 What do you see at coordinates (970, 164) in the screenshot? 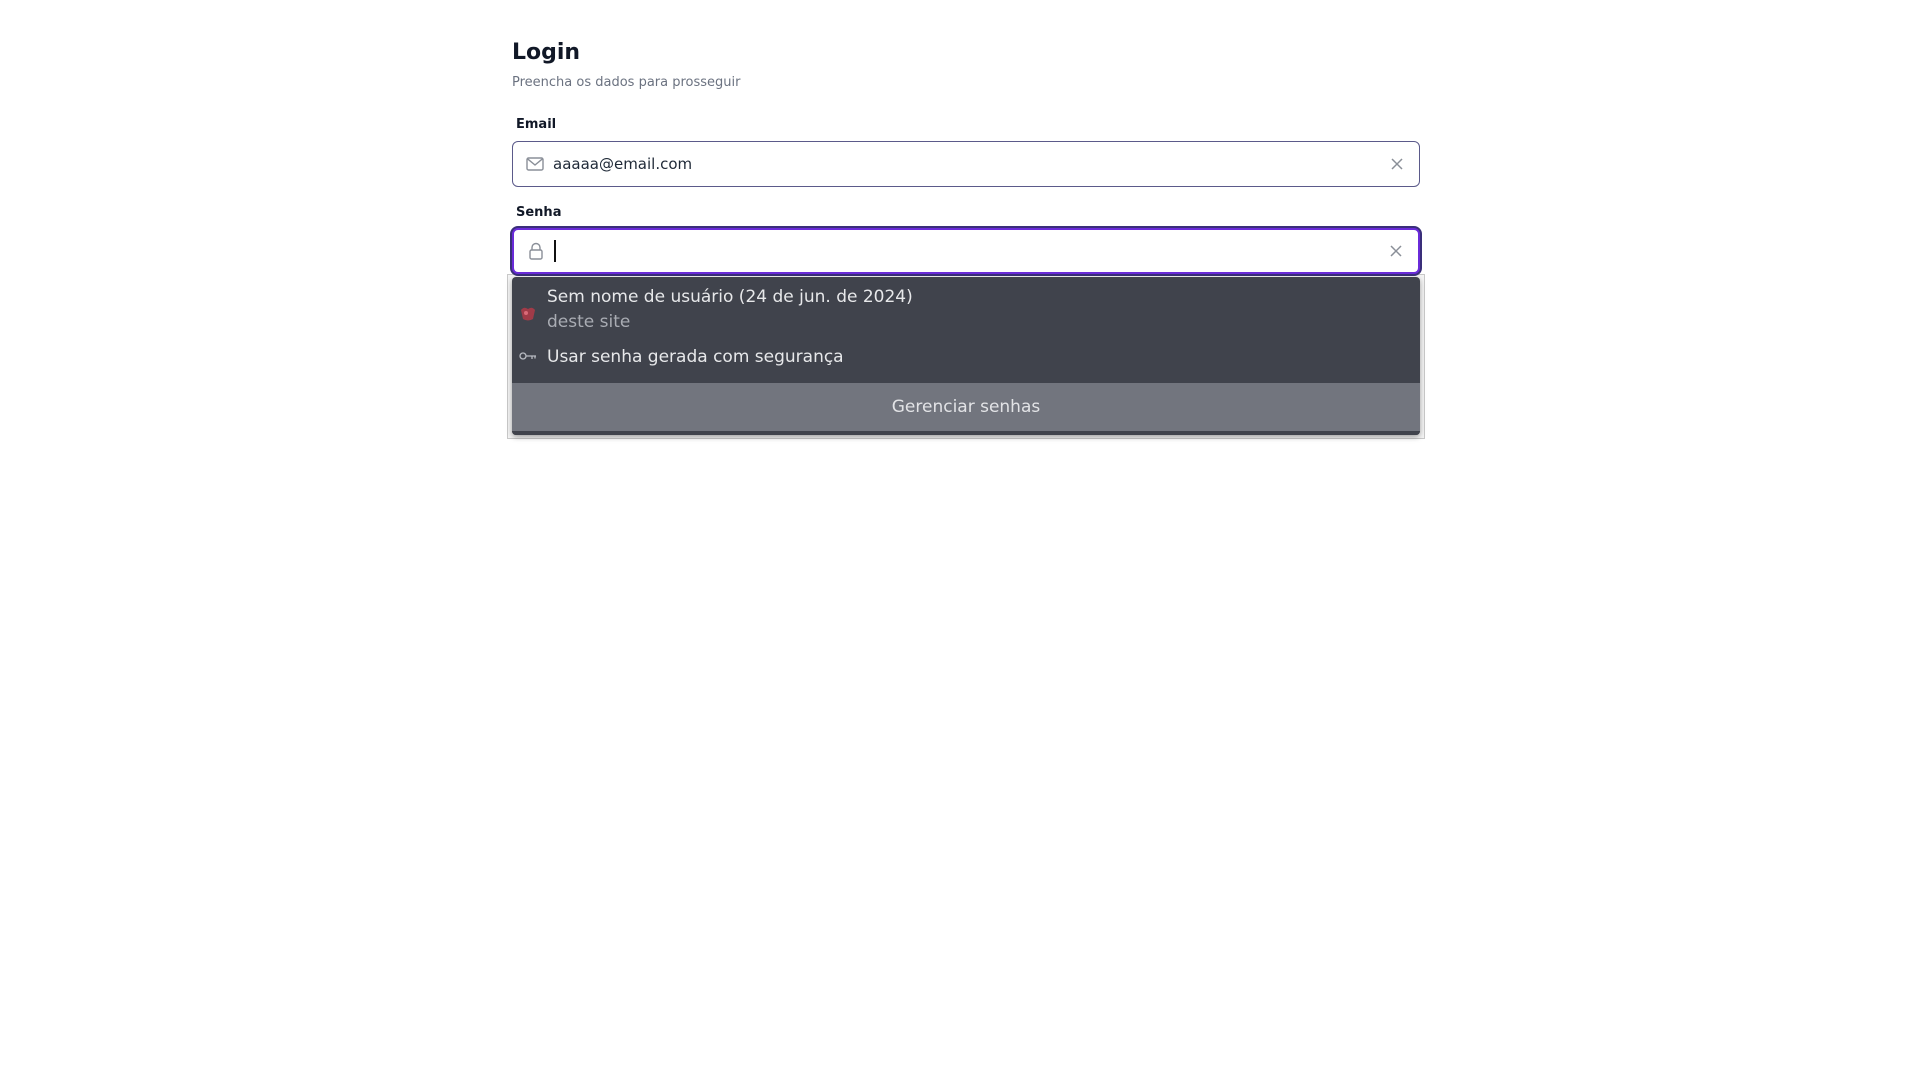
I see `email-input-value: aaaaa@email.com` at bounding box center [970, 164].